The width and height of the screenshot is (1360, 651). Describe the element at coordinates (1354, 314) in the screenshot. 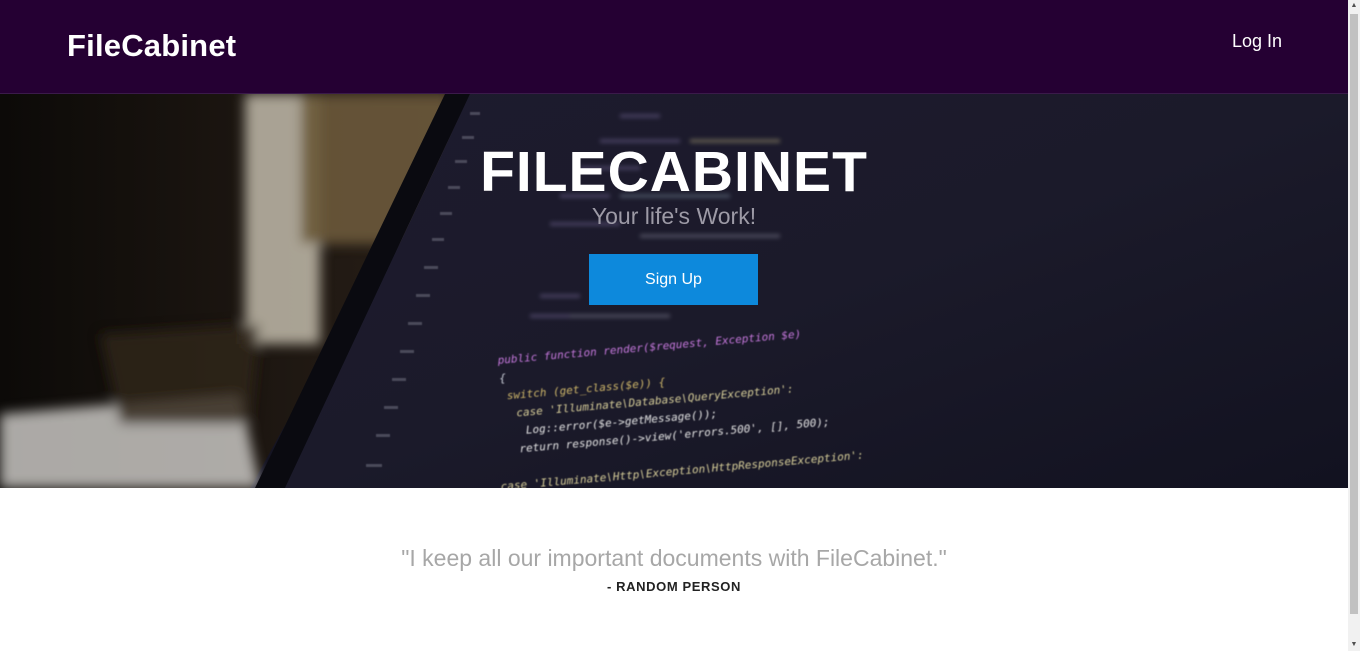

I see `scrollbar-thumb` at that location.